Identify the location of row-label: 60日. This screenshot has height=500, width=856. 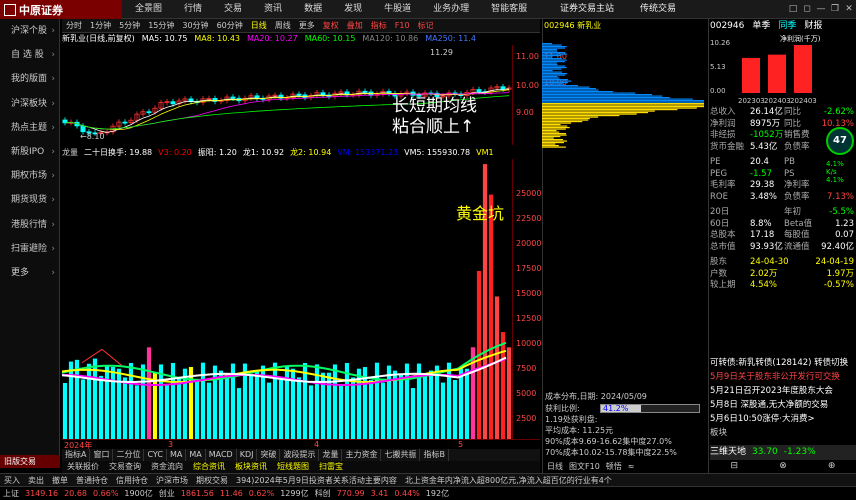
(720, 223).